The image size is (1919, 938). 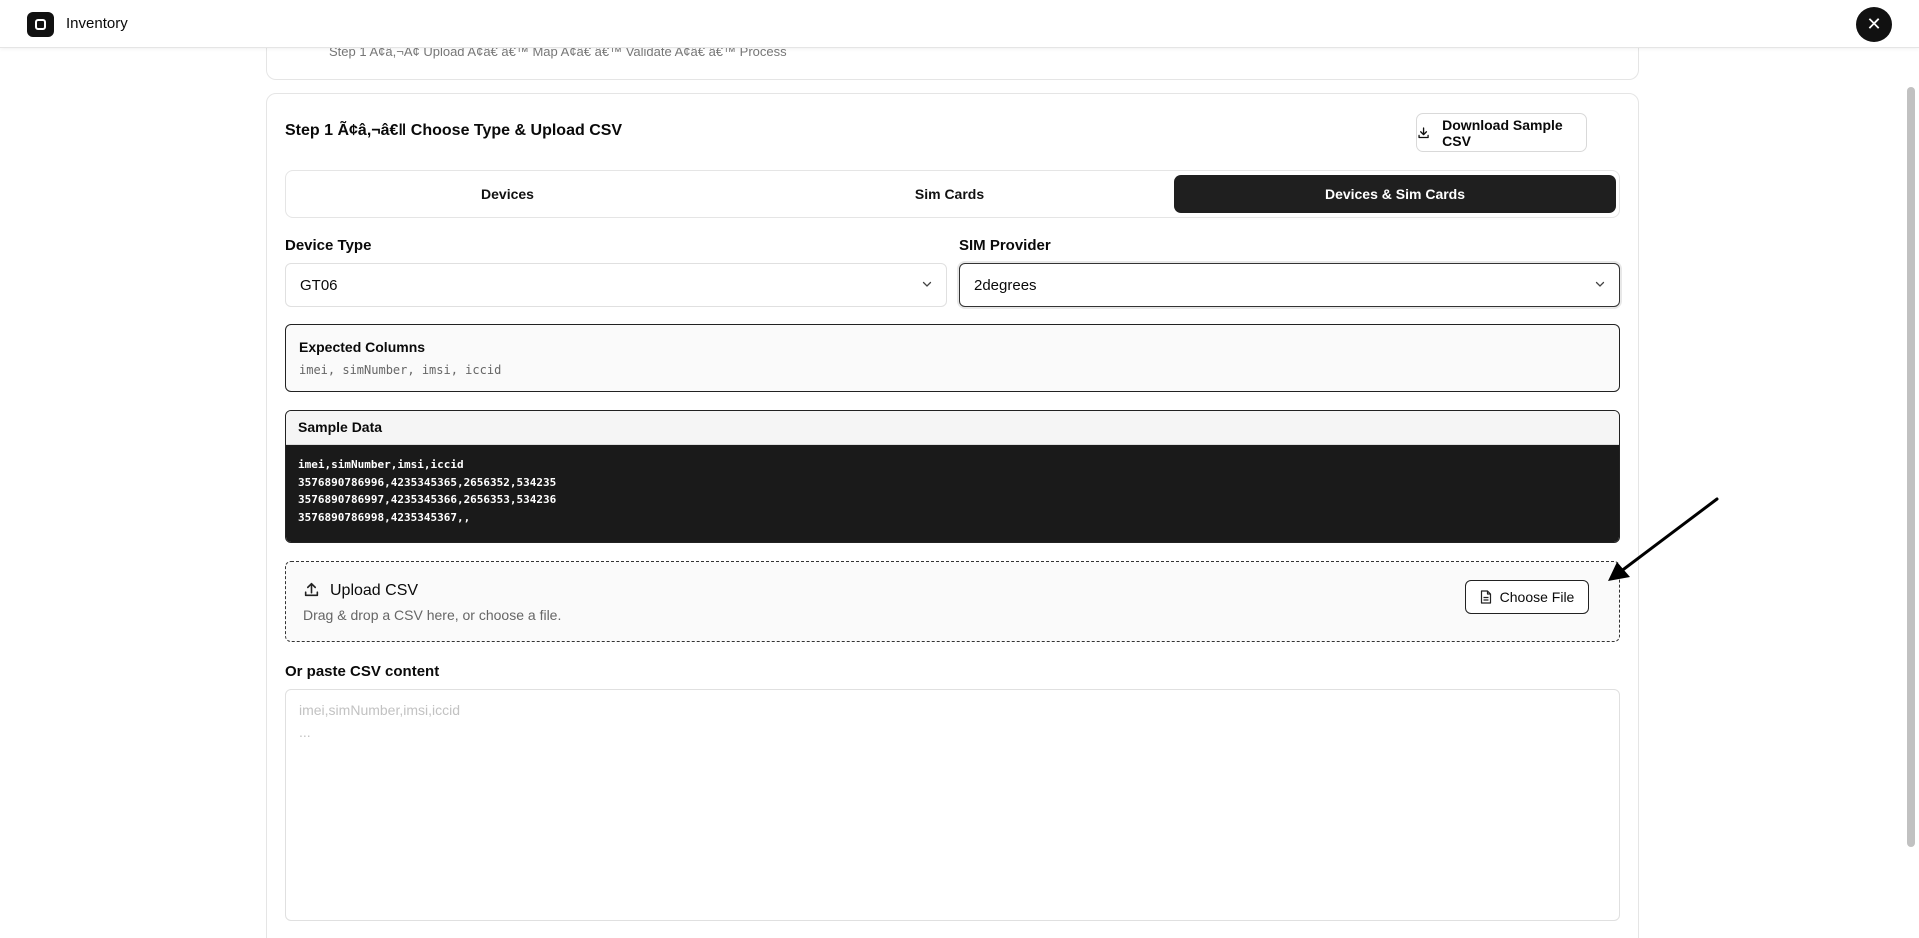 I want to click on sample-line: 3576890786996,4235345365,2656352,534235, so click(x=427, y=482).